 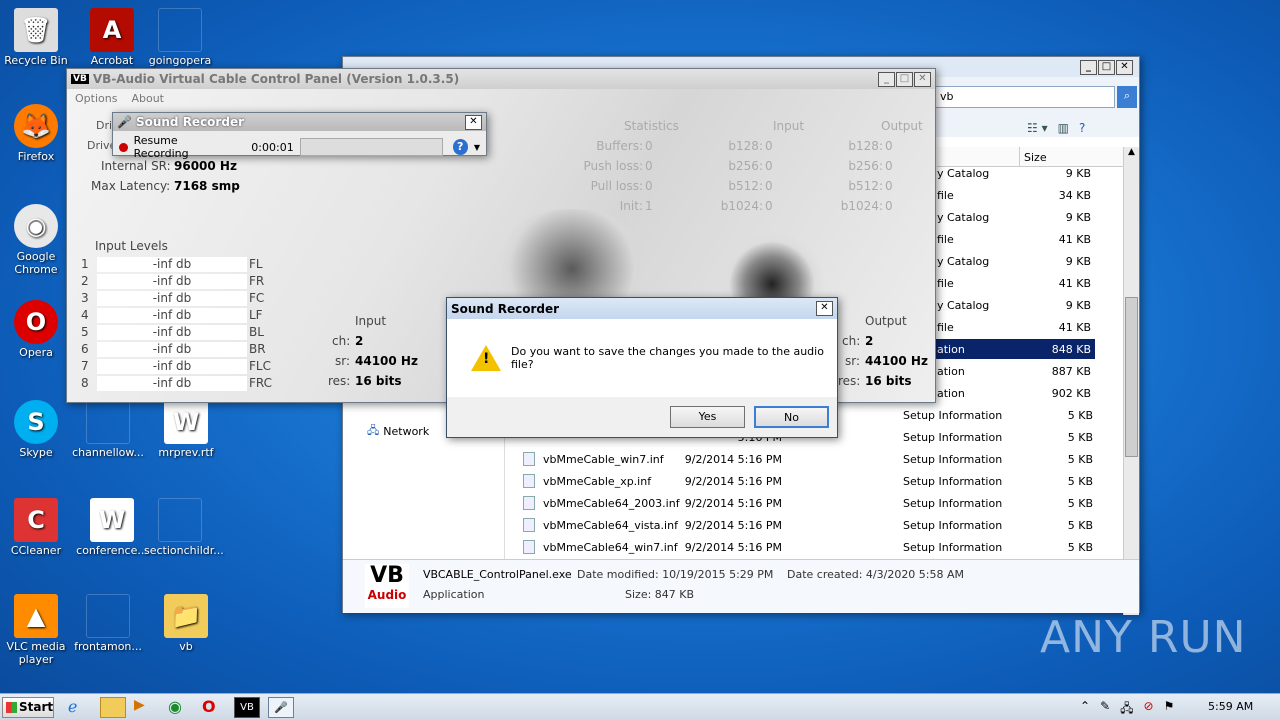 I want to click on desktop-icon: C CCleaner, so click(x=36, y=527).